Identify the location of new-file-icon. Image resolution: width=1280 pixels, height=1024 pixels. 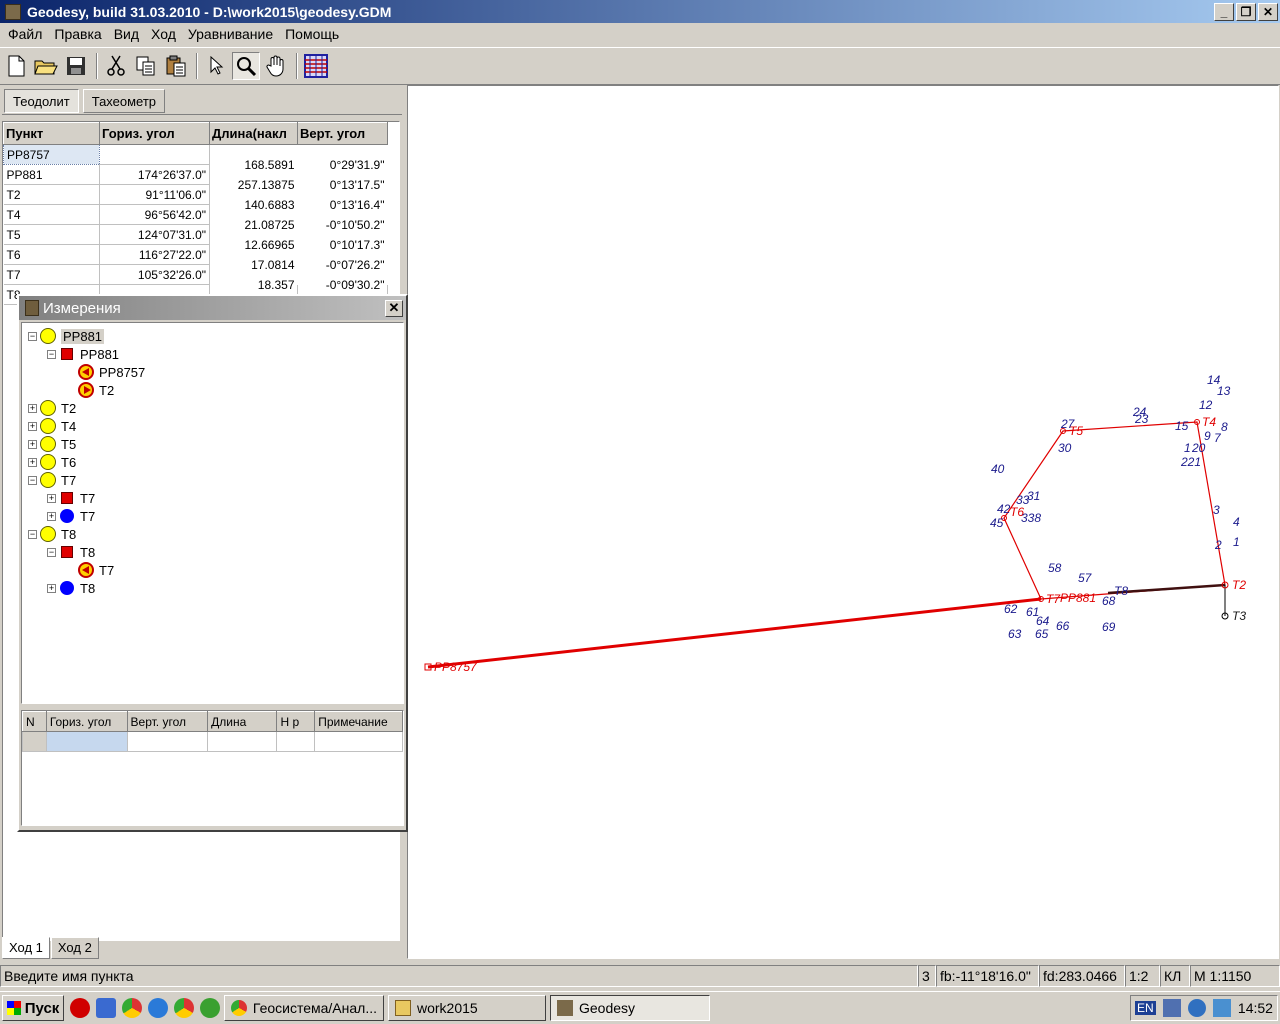
(16, 66).